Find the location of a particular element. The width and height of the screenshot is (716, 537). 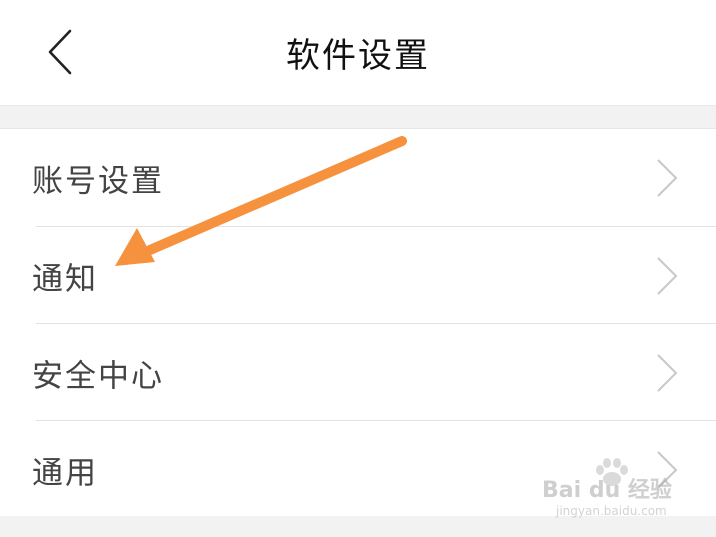

page-title: 软件设置 is located at coordinates (358, 56).